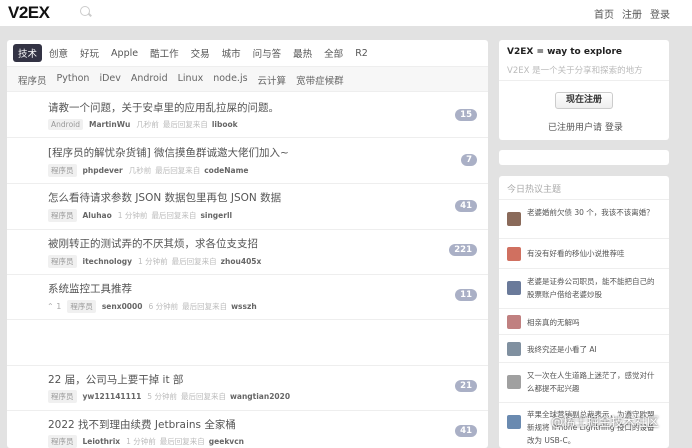 Image resolution: width=692 pixels, height=448 pixels. I want to click on nav-home-link: 首页, so click(604, 13).